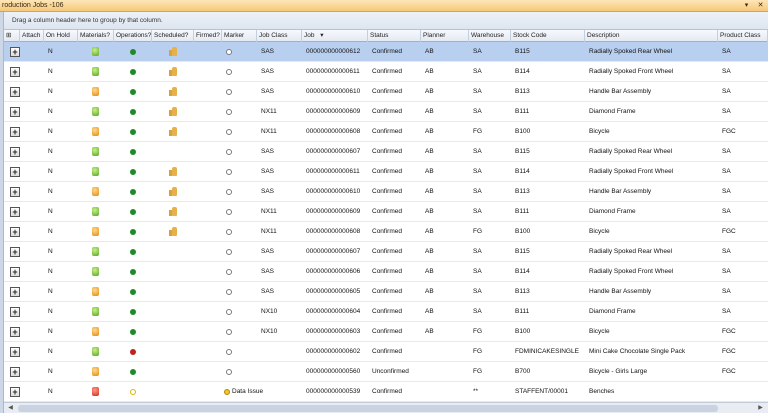  Describe the element at coordinates (133, 36) in the screenshot. I see `column-header-operations: Operations?` at that location.